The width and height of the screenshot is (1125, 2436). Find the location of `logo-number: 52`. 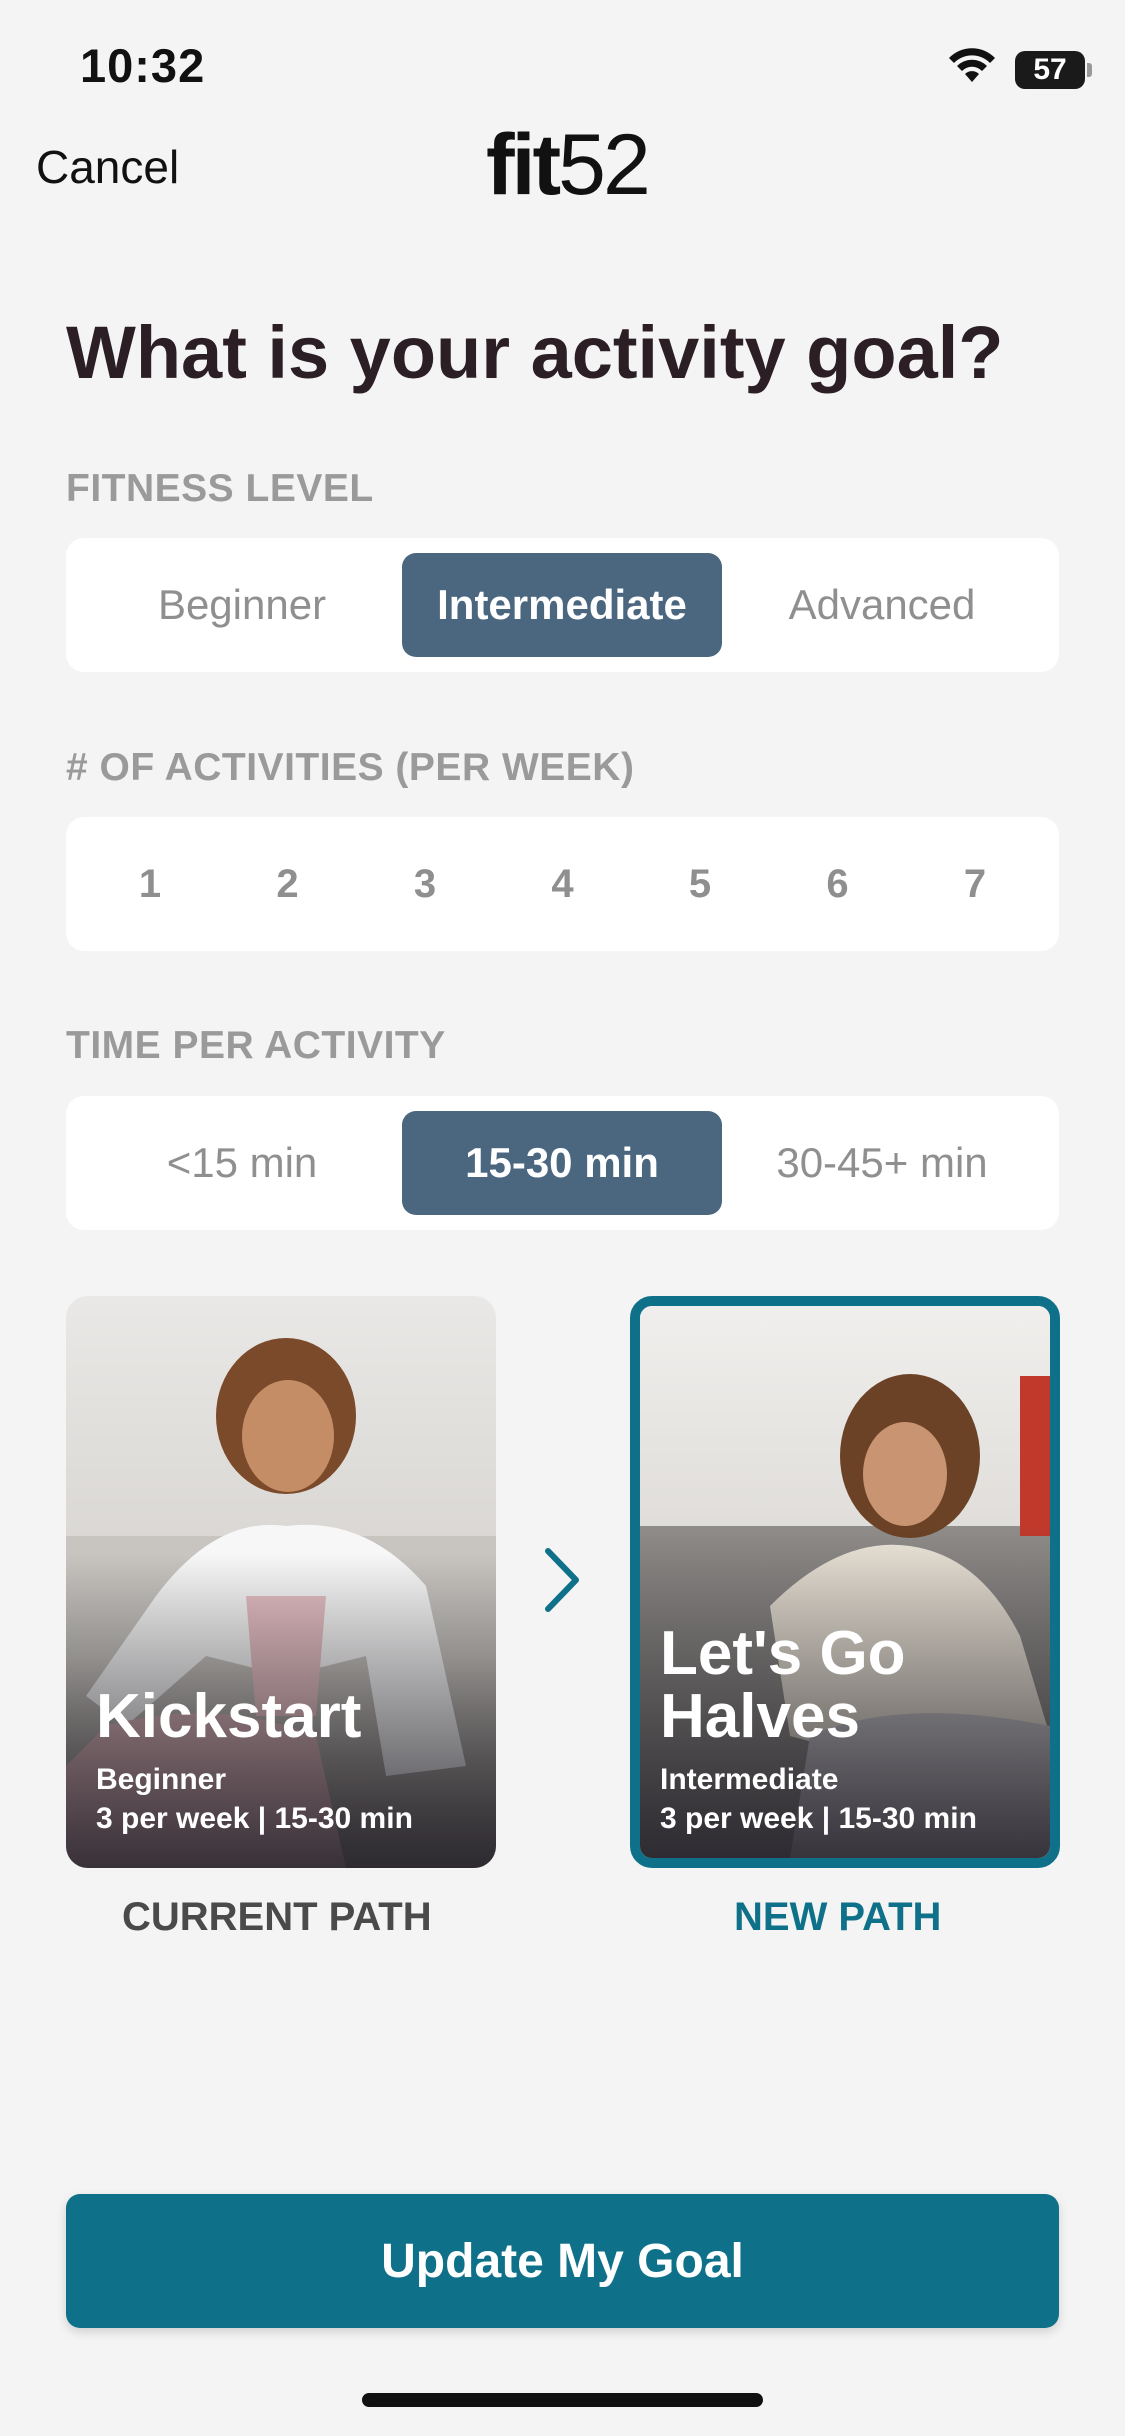

logo-number: 52 is located at coordinates (604, 165).